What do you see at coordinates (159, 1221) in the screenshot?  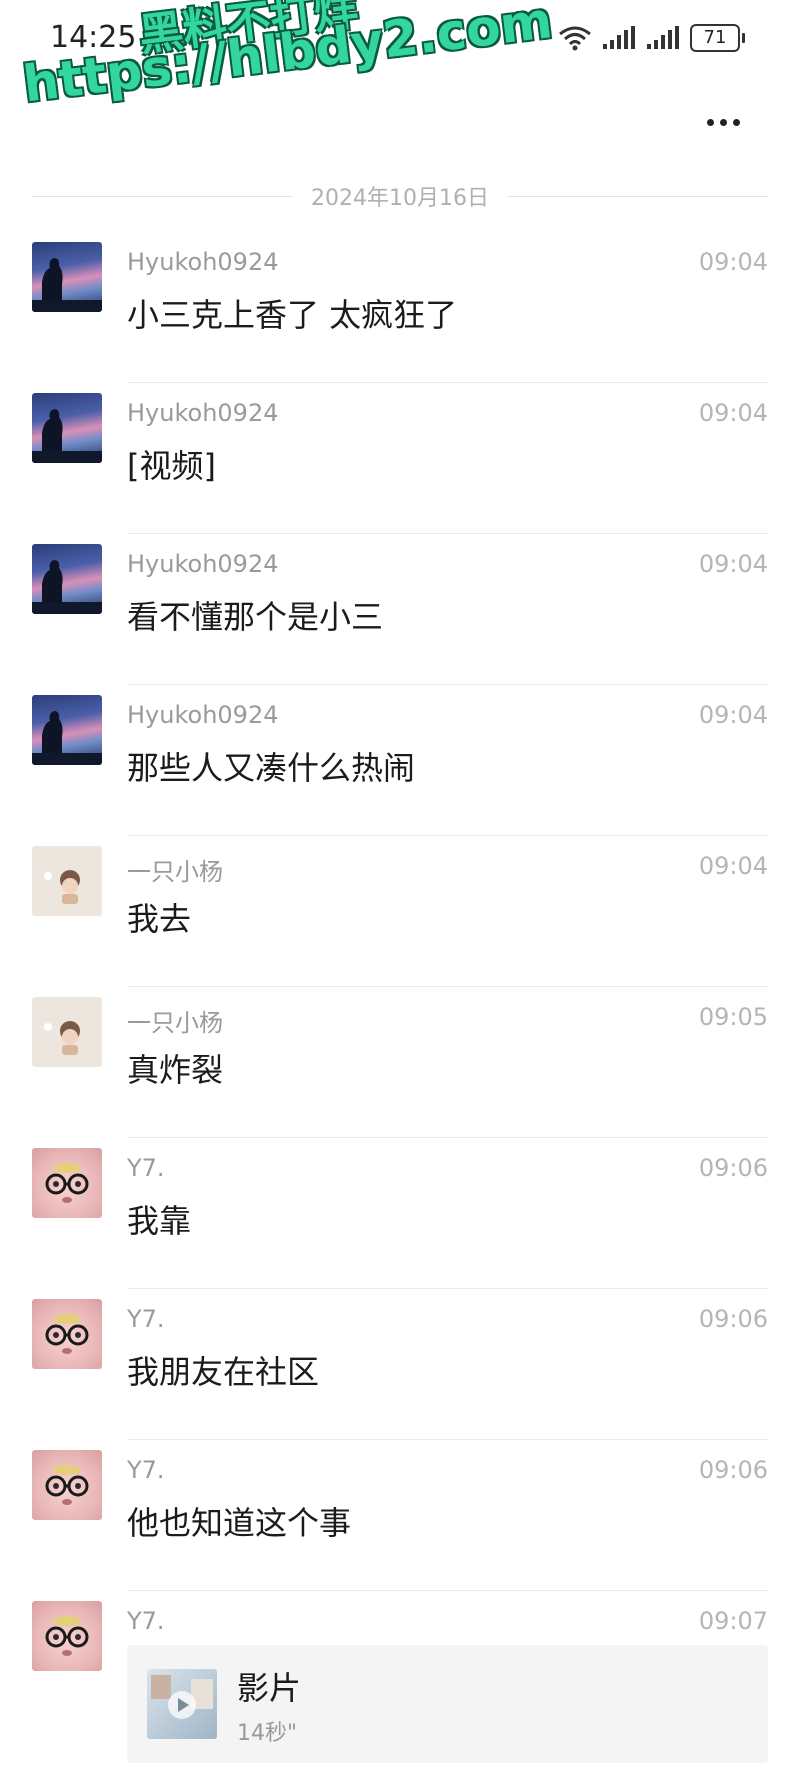 I see `message-text: 我靠` at bounding box center [159, 1221].